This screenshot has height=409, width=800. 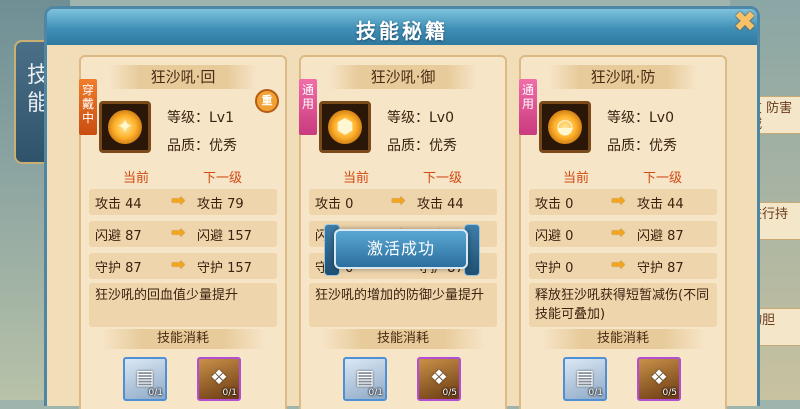 What do you see at coordinates (183, 77) in the screenshot?
I see `skill-name: 狂沙吼·回` at bounding box center [183, 77].